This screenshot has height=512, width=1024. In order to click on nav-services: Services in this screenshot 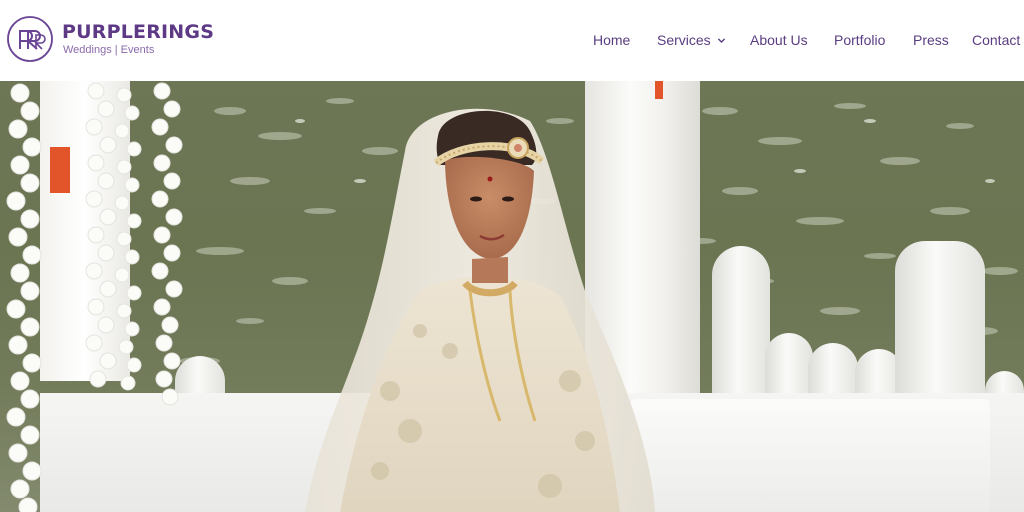, I will do `click(691, 40)`.